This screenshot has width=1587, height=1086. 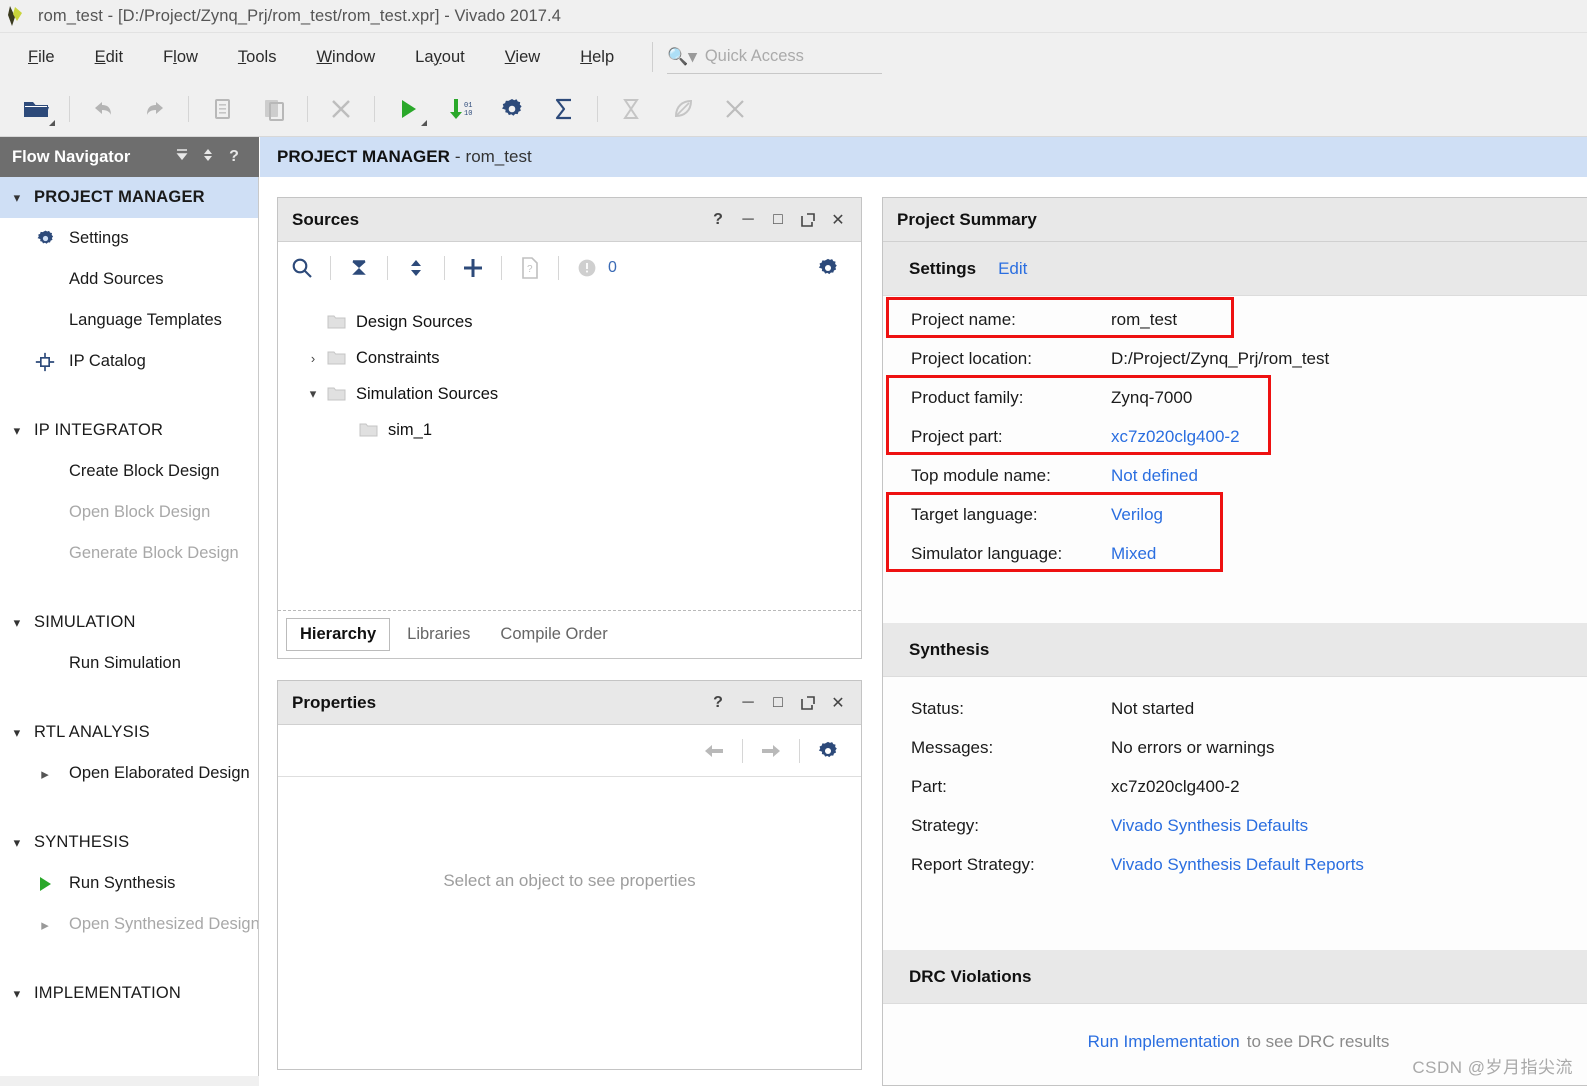 I want to click on drc-section-header: DRC Violations, so click(x=1235, y=977).